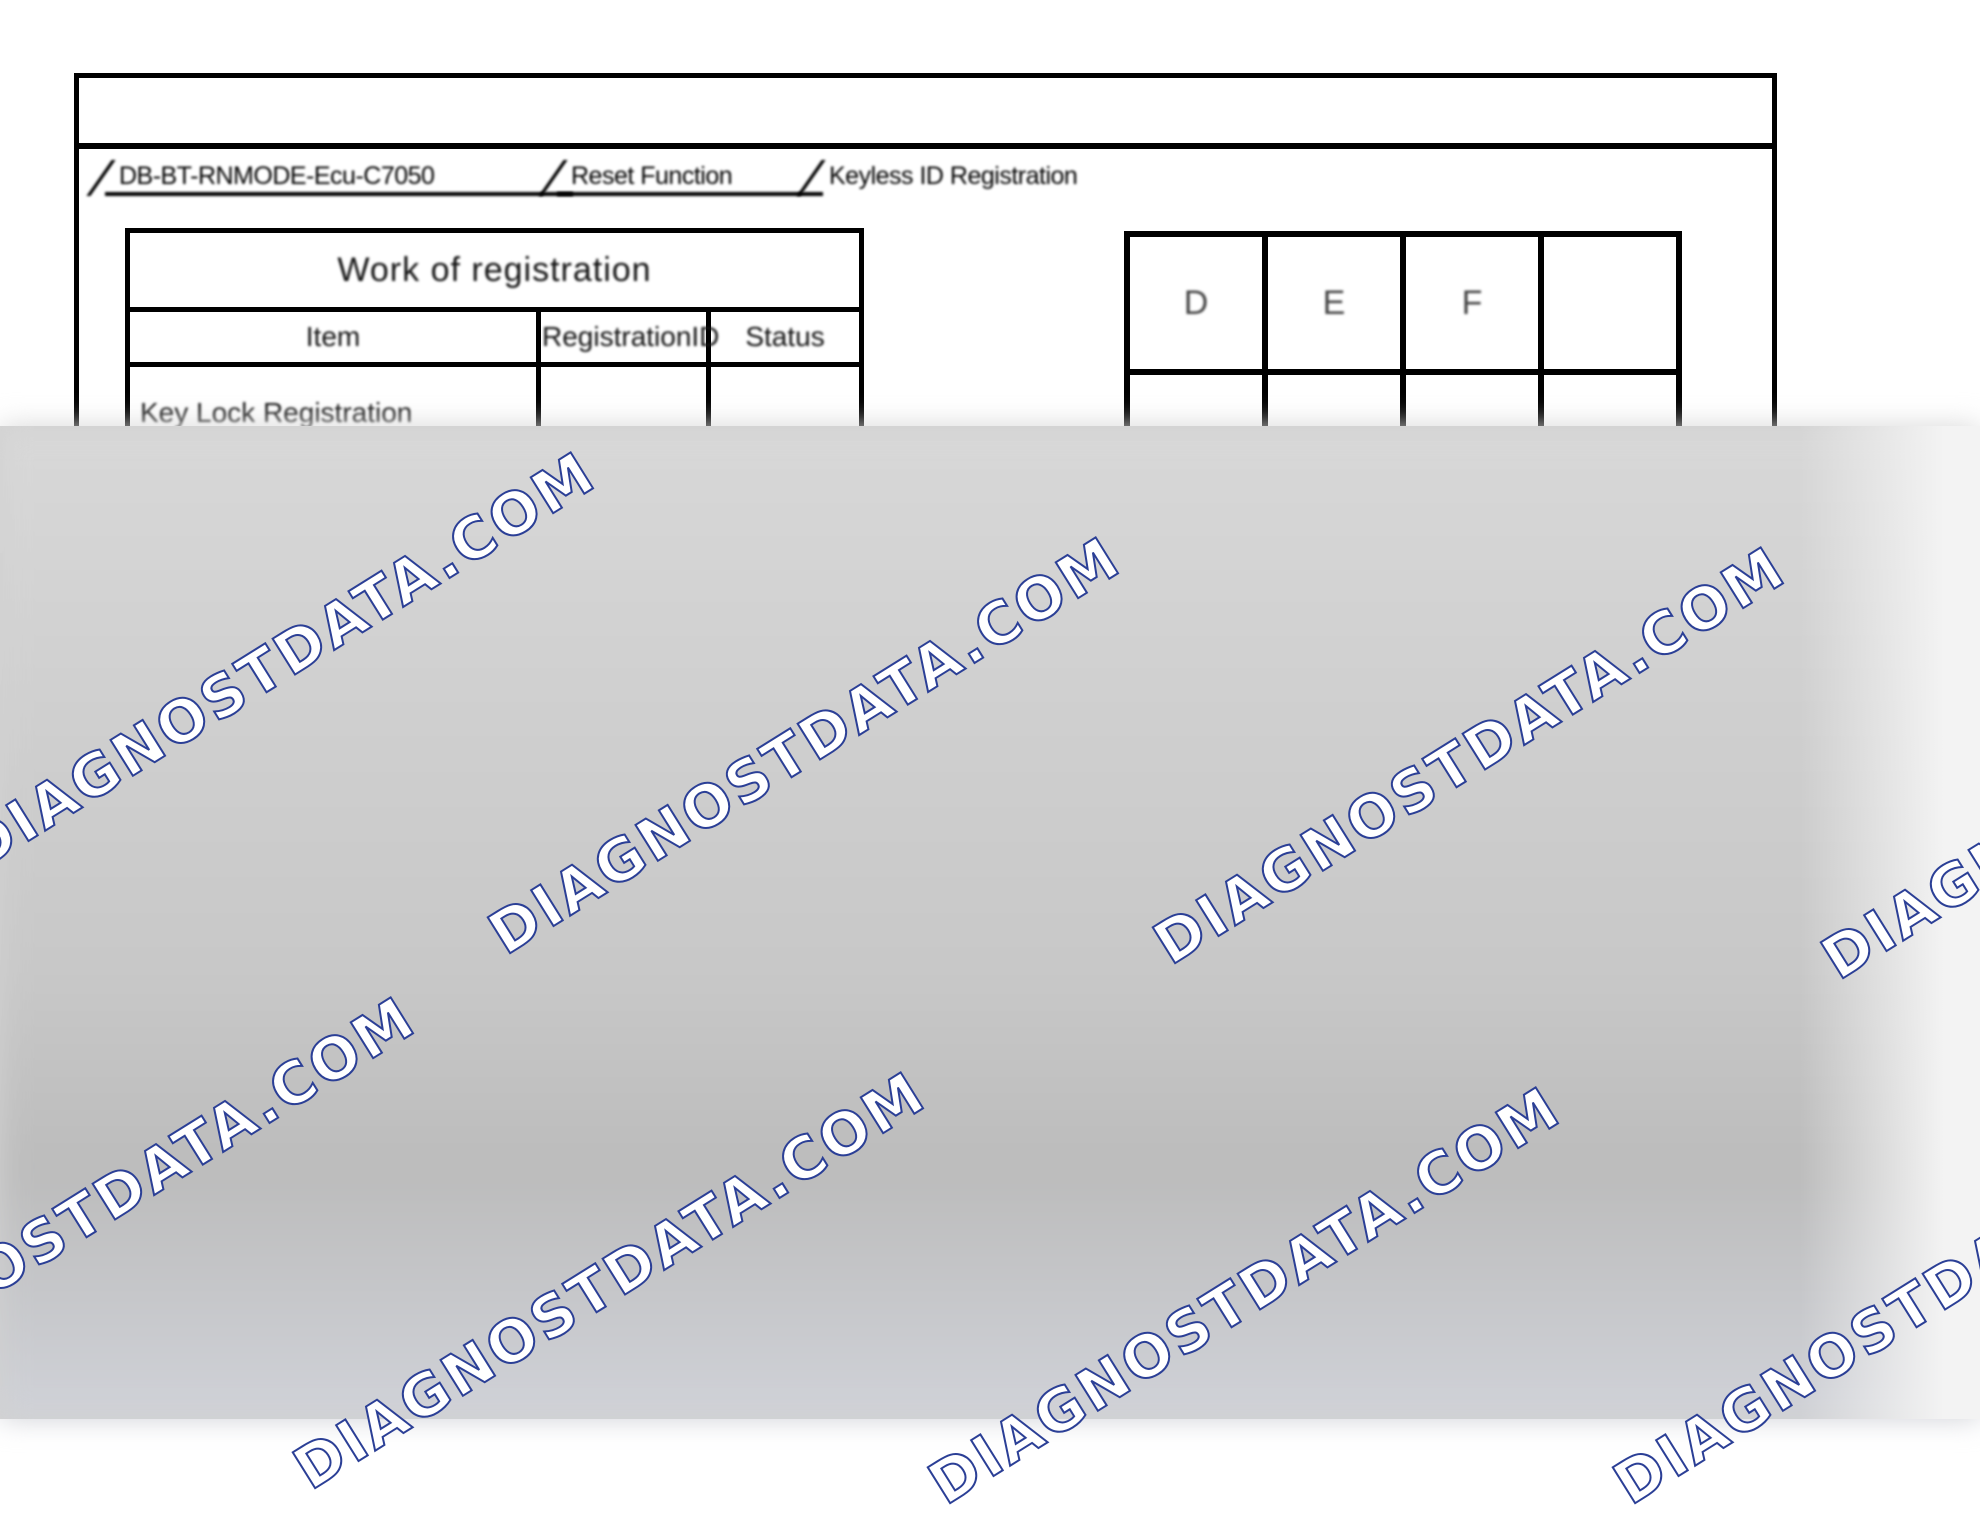  I want to click on tab-label: Keyless ID Registration, so click(953, 176).